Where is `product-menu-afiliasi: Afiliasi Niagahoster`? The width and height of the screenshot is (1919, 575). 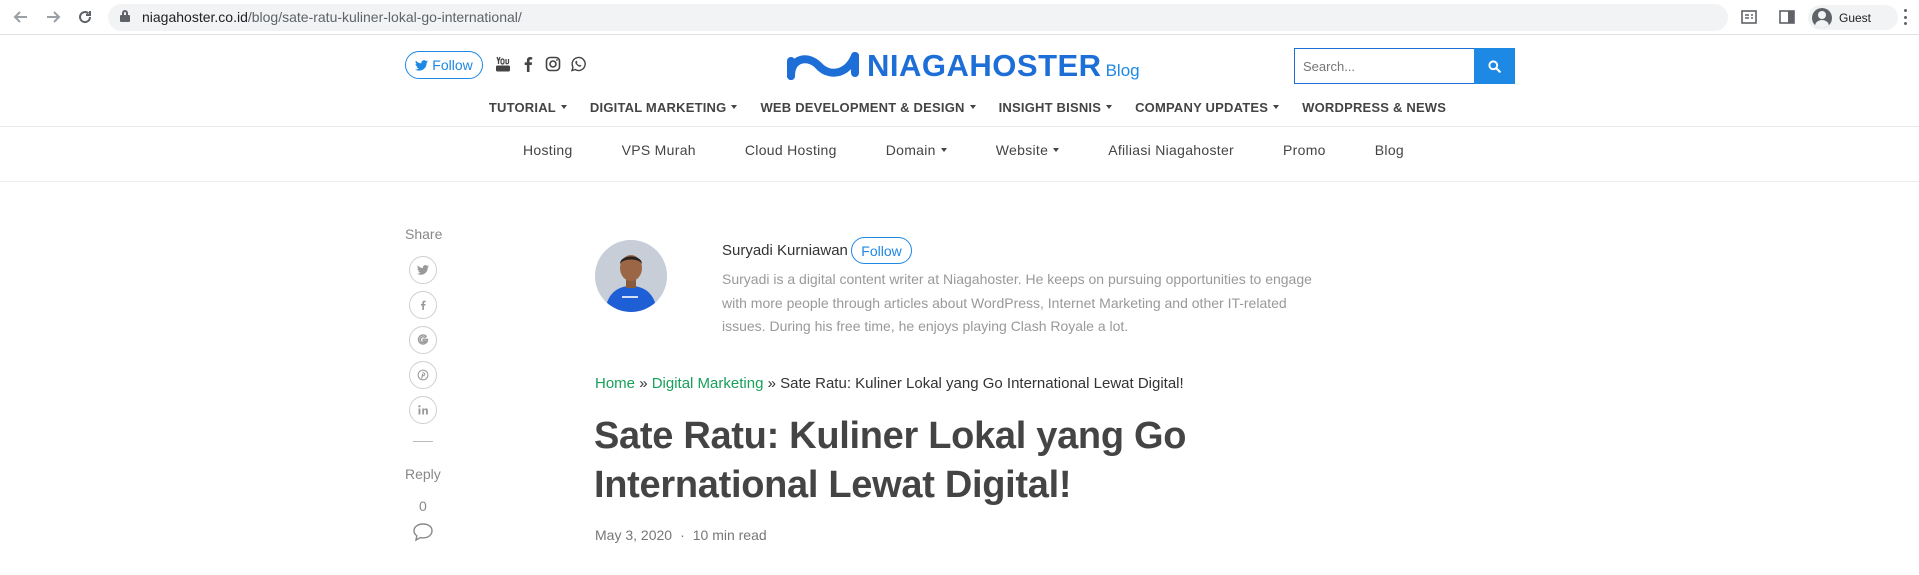
product-menu-afiliasi: Afiliasi Niagahoster is located at coordinates (1171, 150).